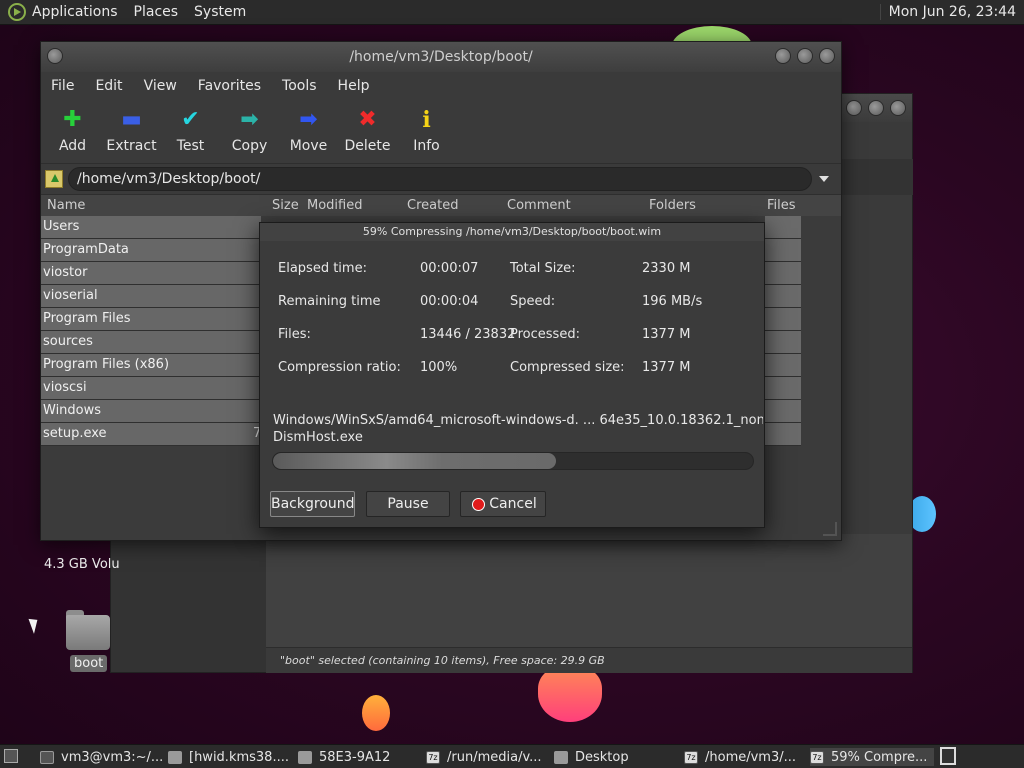 This screenshot has width=1024, height=768. I want to click on panel-menu-system: System, so click(220, 12).